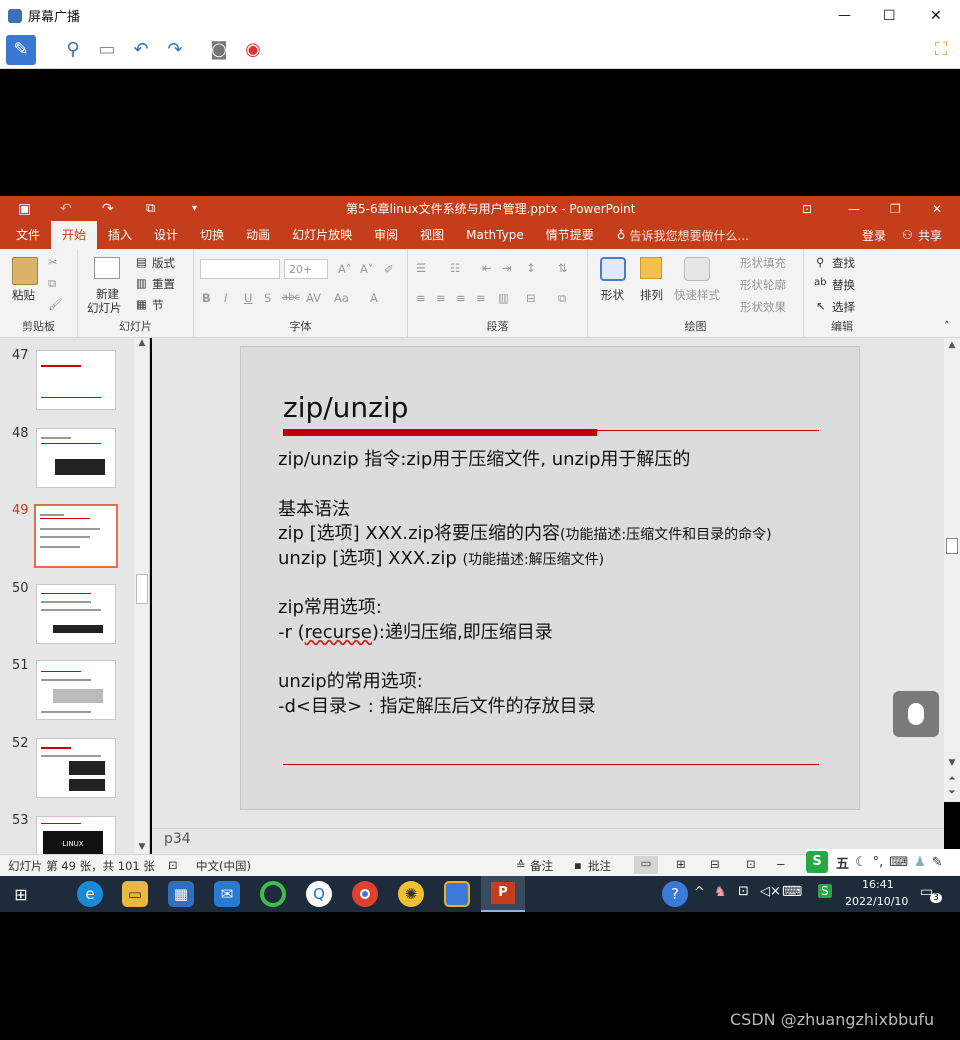  What do you see at coordinates (743, 891) in the screenshot?
I see `network-icon: ⊡` at bounding box center [743, 891].